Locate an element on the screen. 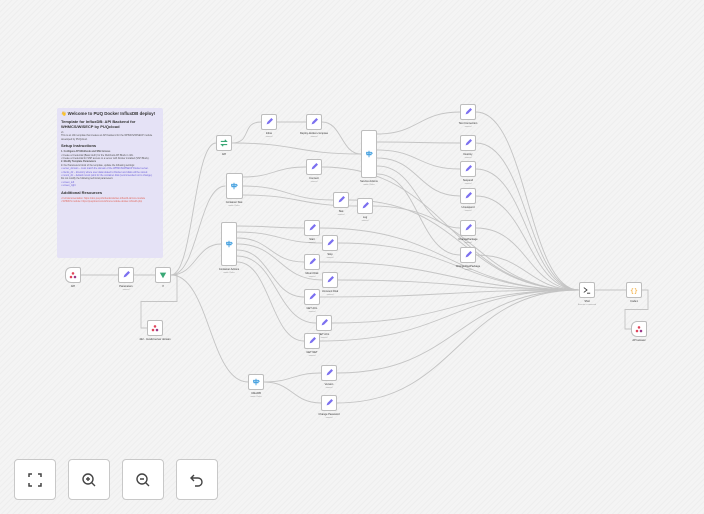 The width and height of the screenshot is (704, 514). undo-button is located at coordinates (197, 479).